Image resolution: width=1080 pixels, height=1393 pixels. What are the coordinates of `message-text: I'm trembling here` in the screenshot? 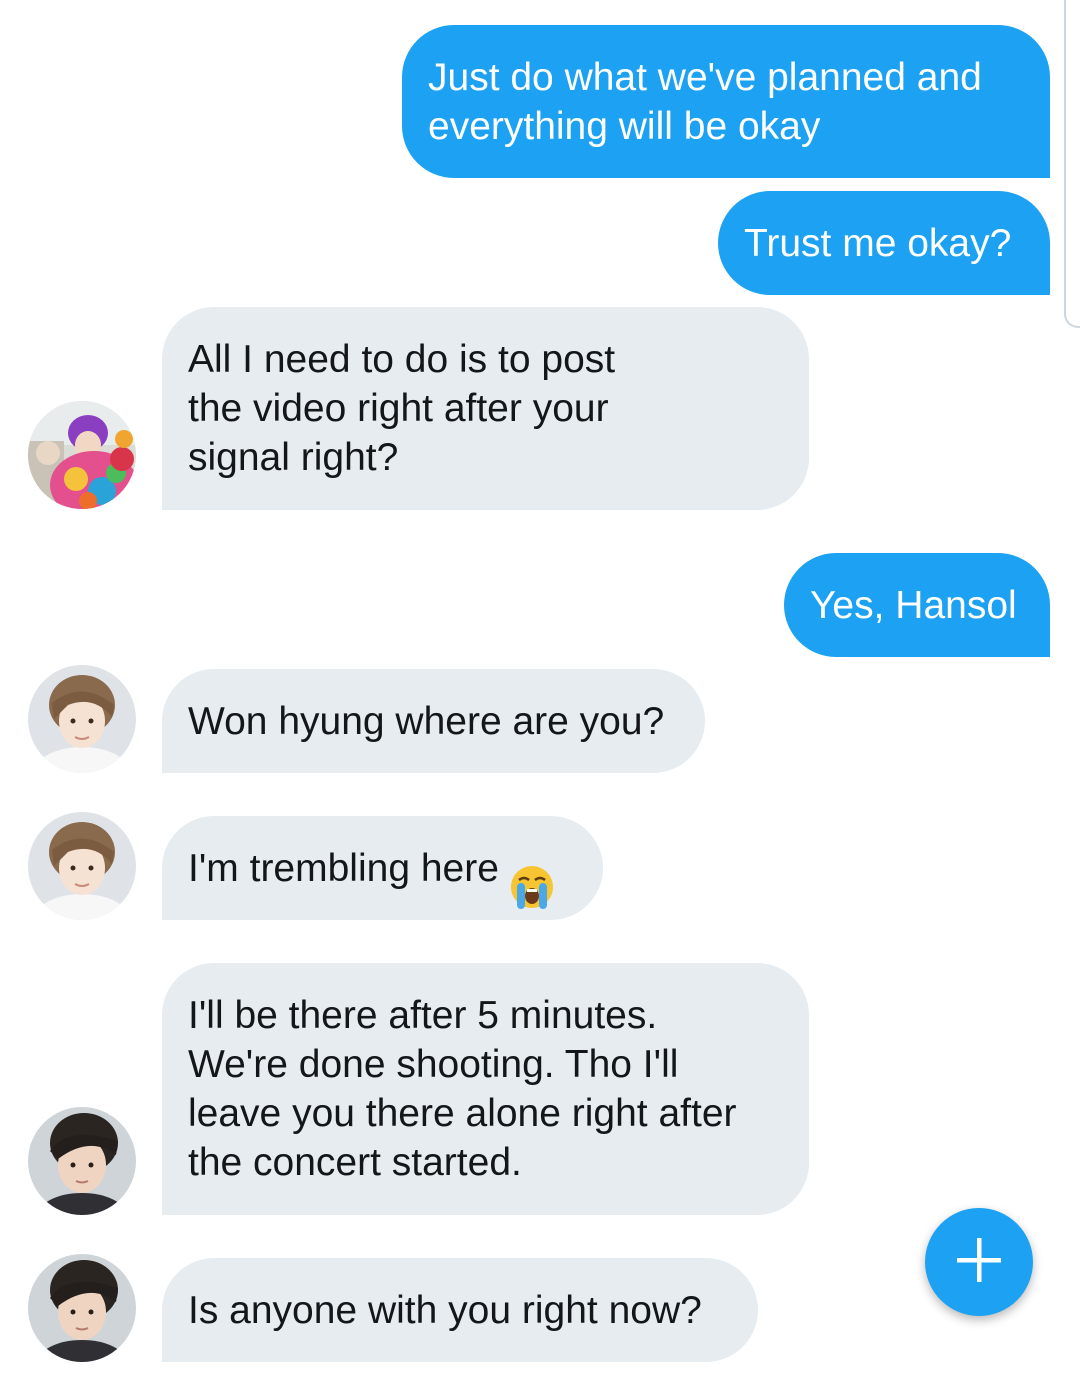 It's located at (343, 868).